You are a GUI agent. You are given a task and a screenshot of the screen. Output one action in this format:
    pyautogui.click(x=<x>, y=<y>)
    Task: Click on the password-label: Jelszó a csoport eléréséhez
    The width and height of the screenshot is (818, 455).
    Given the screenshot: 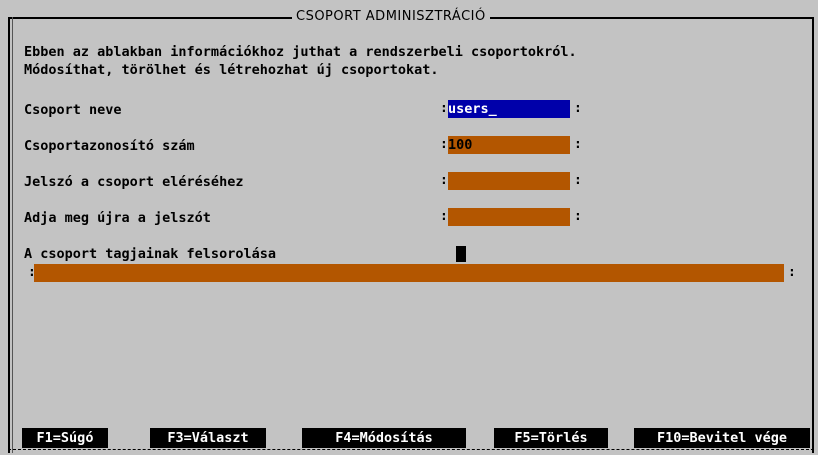 What is the action you would take?
    pyautogui.click(x=134, y=182)
    